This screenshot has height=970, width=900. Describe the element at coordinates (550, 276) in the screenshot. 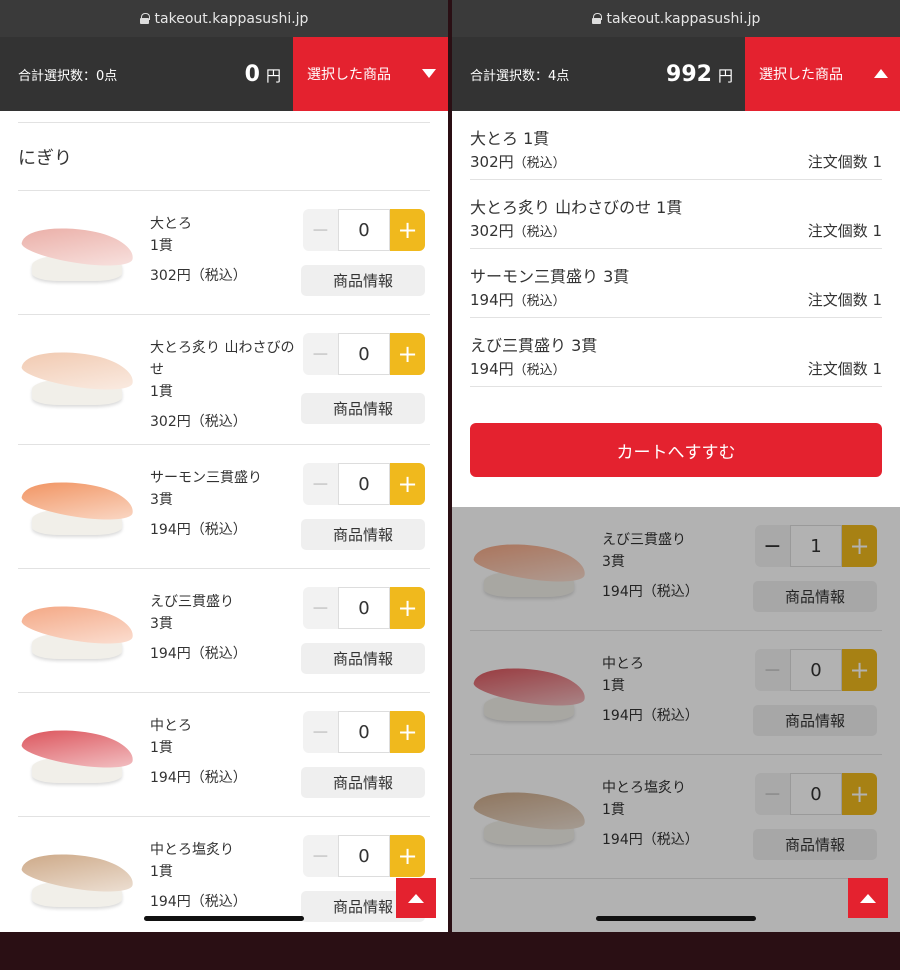

I see `selected-item-name: サーモン三貫盛り 3貫` at that location.